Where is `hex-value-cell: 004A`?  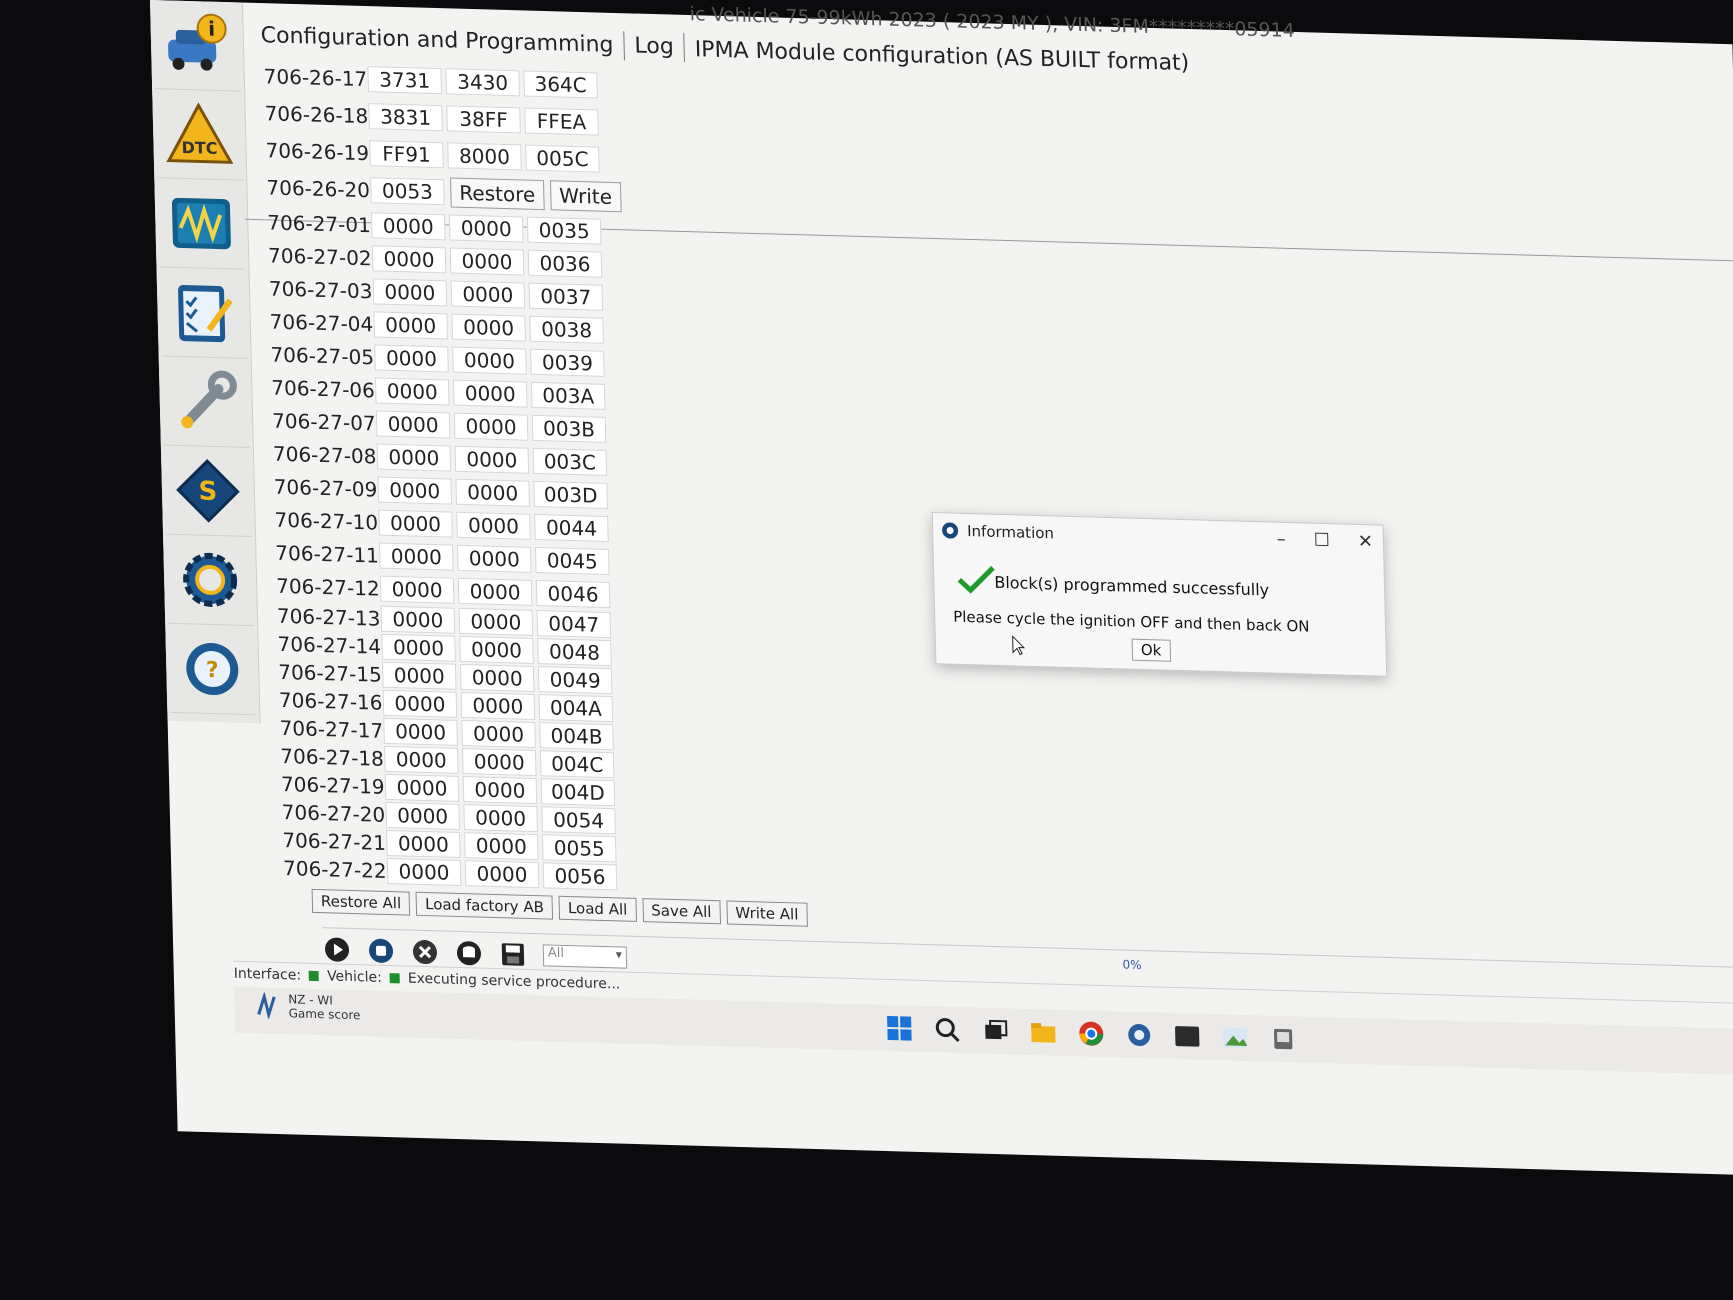 hex-value-cell: 004A is located at coordinates (576, 708).